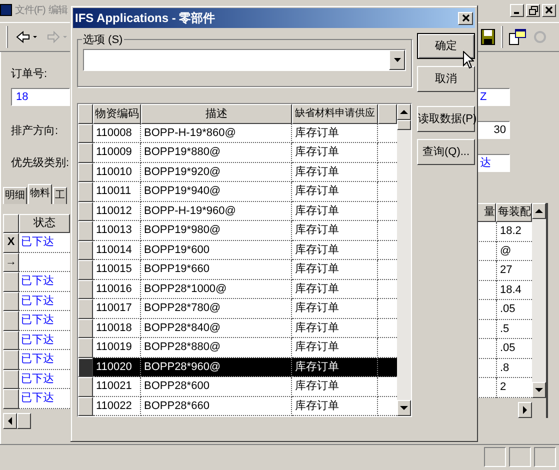  Describe the element at coordinates (60, 195) in the screenshot. I see `tab: 工` at that location.